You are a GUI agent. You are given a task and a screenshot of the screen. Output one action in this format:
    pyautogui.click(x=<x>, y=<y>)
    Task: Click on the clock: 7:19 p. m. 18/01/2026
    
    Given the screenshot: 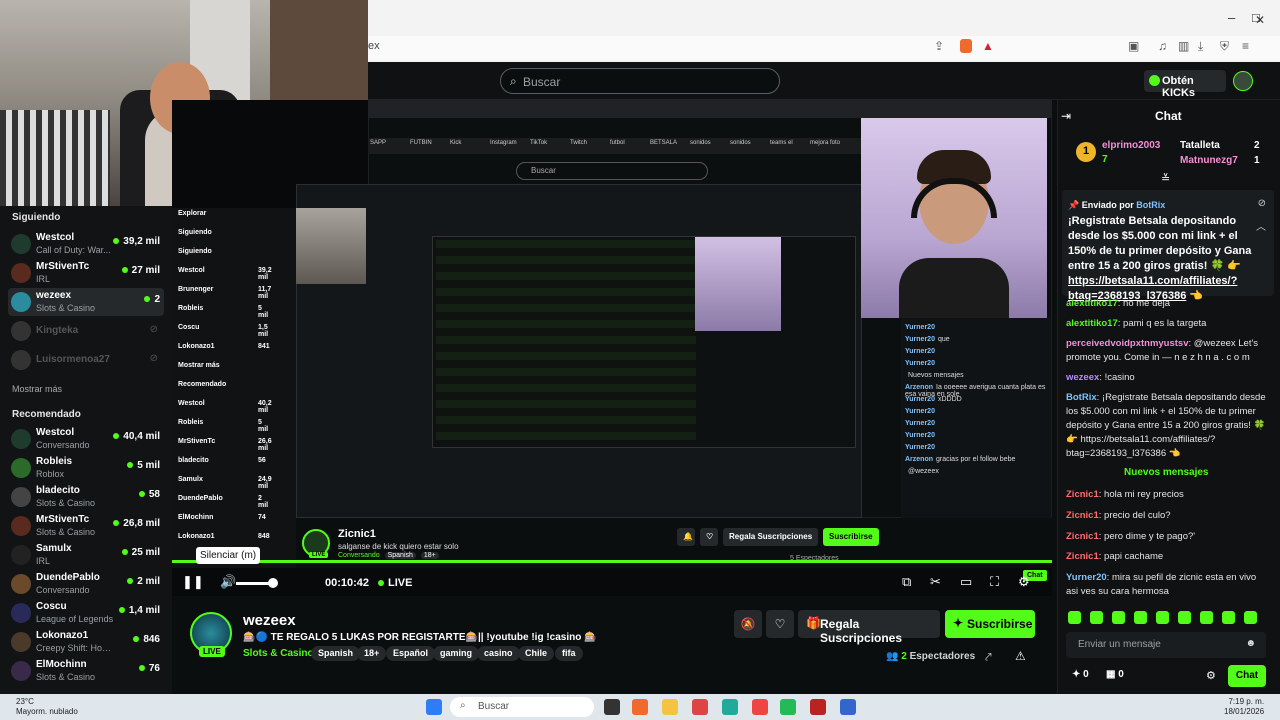 What is the action you would take?
    pyautogui.click(x=1244, y=707)
    